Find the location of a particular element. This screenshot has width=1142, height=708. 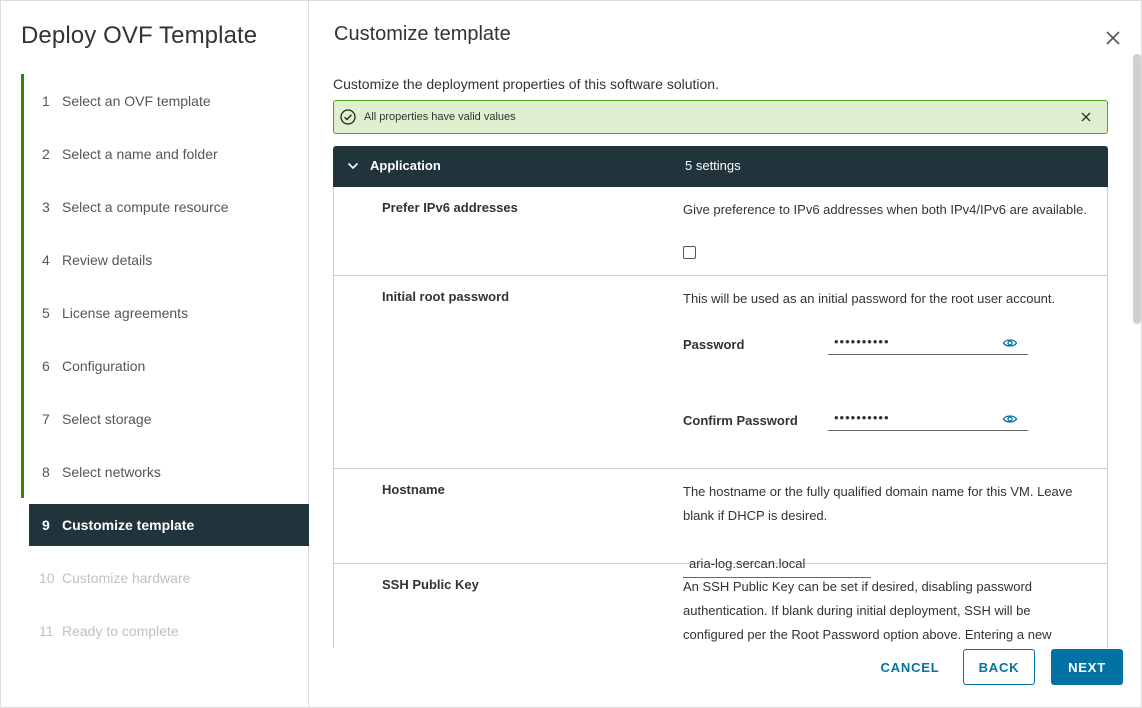

step-number: 7 is located at coordinates (46, 418).